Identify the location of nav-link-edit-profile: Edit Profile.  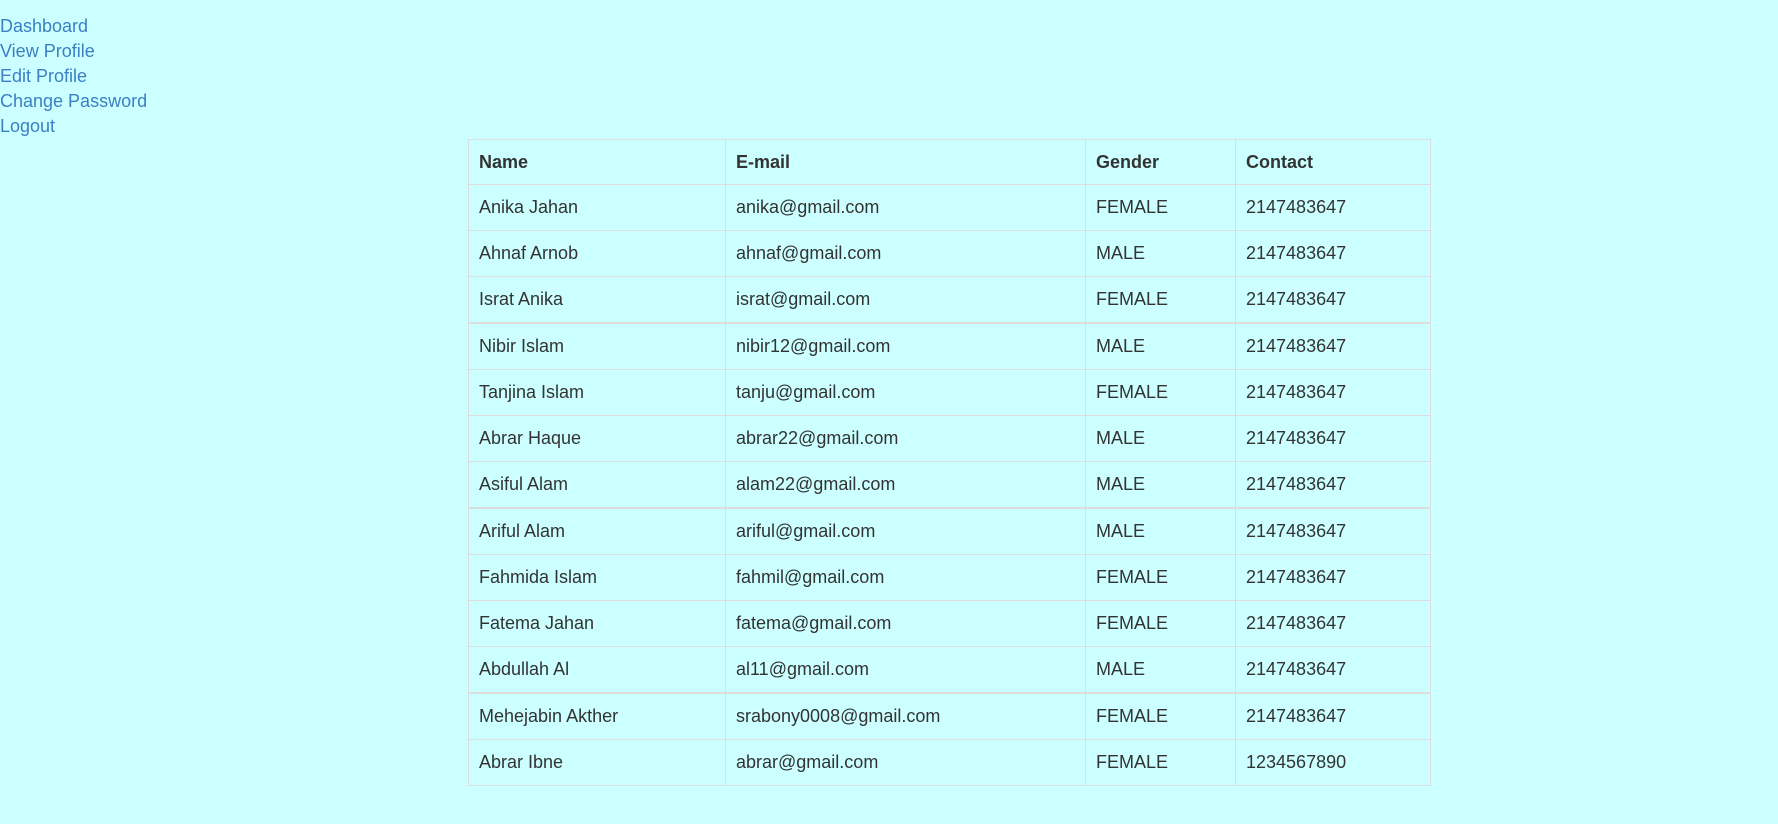
(73, 76).